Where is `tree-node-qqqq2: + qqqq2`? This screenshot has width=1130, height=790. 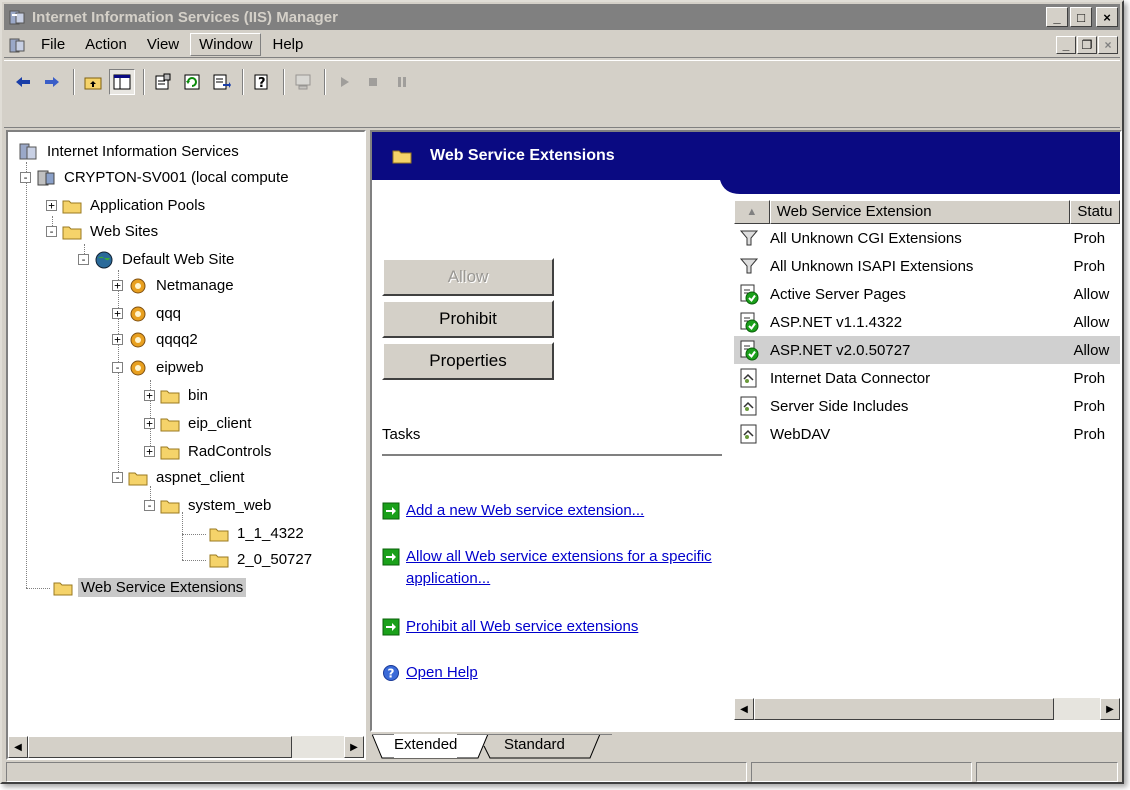
tree-node-qqqq2: + qqqq2 is located at coordinates (156, 339).